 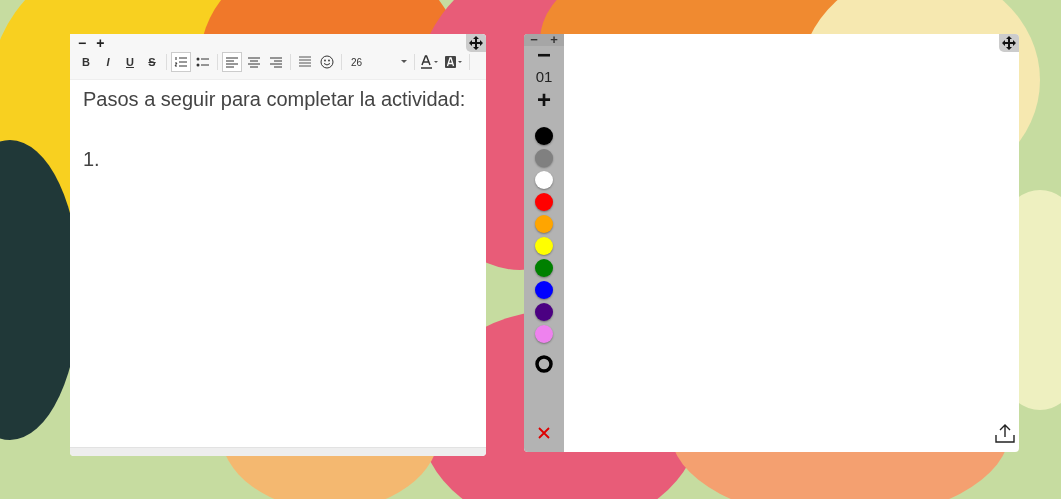 I want to click on emoji-icon, so click(x=327, y=62).